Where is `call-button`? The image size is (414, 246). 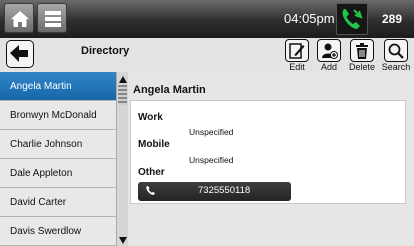
call-button is located at coordinates (352, 19).